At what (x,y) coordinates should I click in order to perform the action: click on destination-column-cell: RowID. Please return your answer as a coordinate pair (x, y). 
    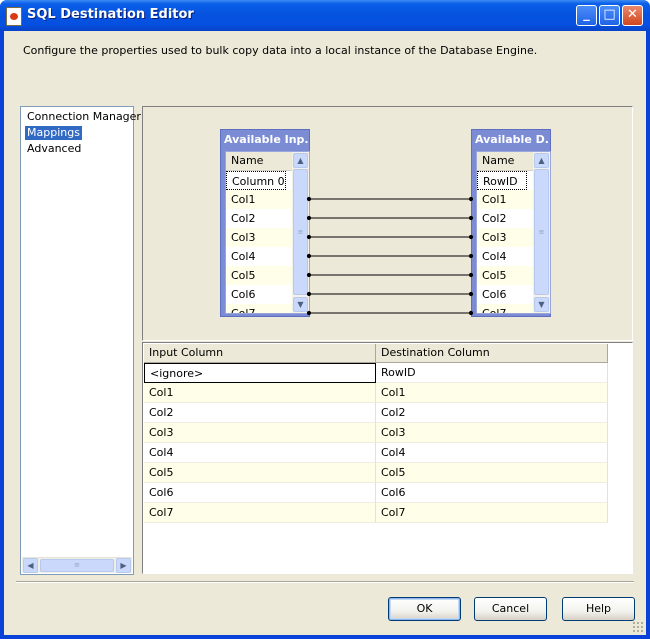
    Looking at the image, I should click on (492, 373).